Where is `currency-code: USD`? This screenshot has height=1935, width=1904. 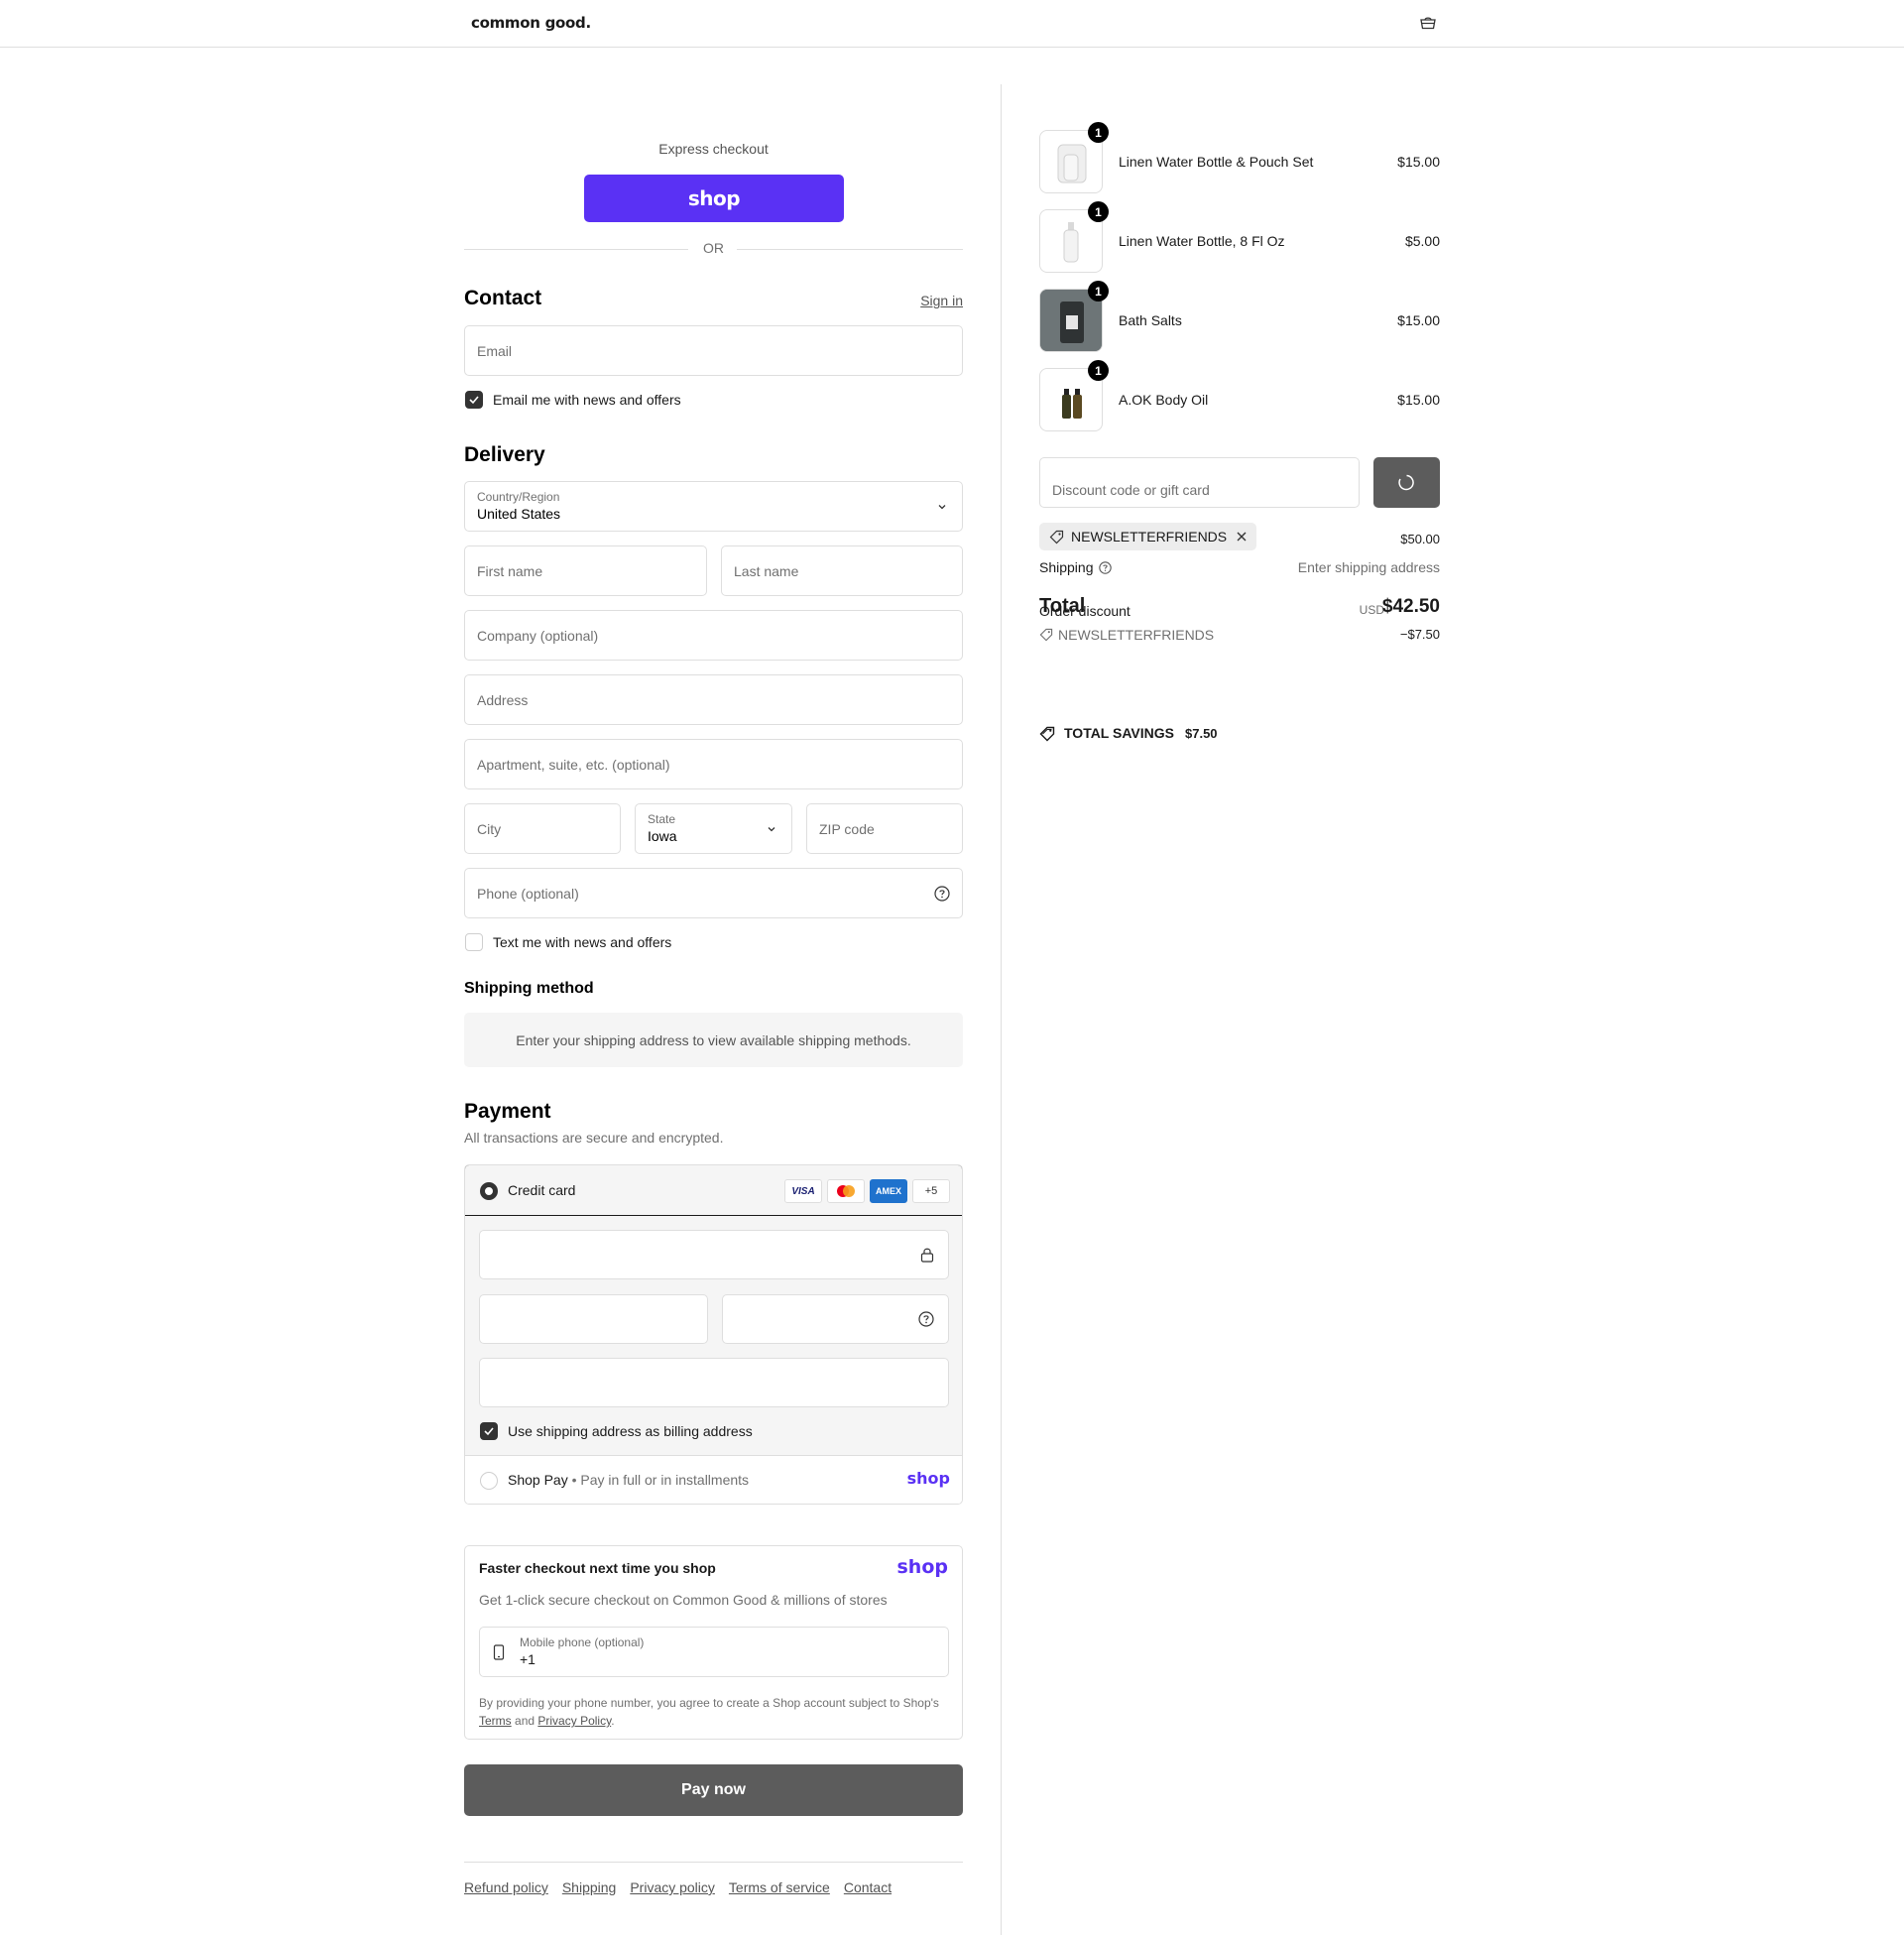 currency-code: USD is located at coordinates (1371, 610).